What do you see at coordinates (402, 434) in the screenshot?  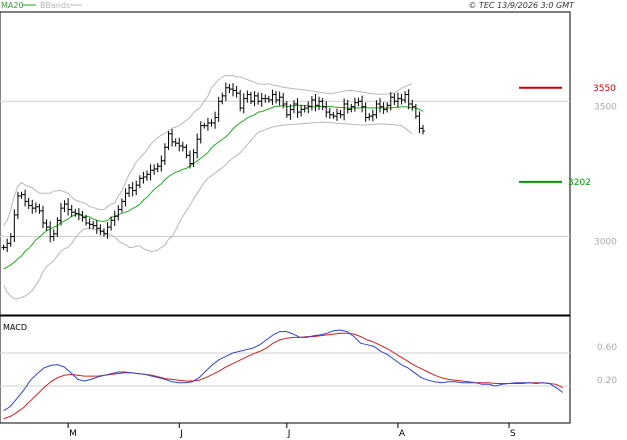 I see `x-tick-label: A` at bounding box center [402, 434].